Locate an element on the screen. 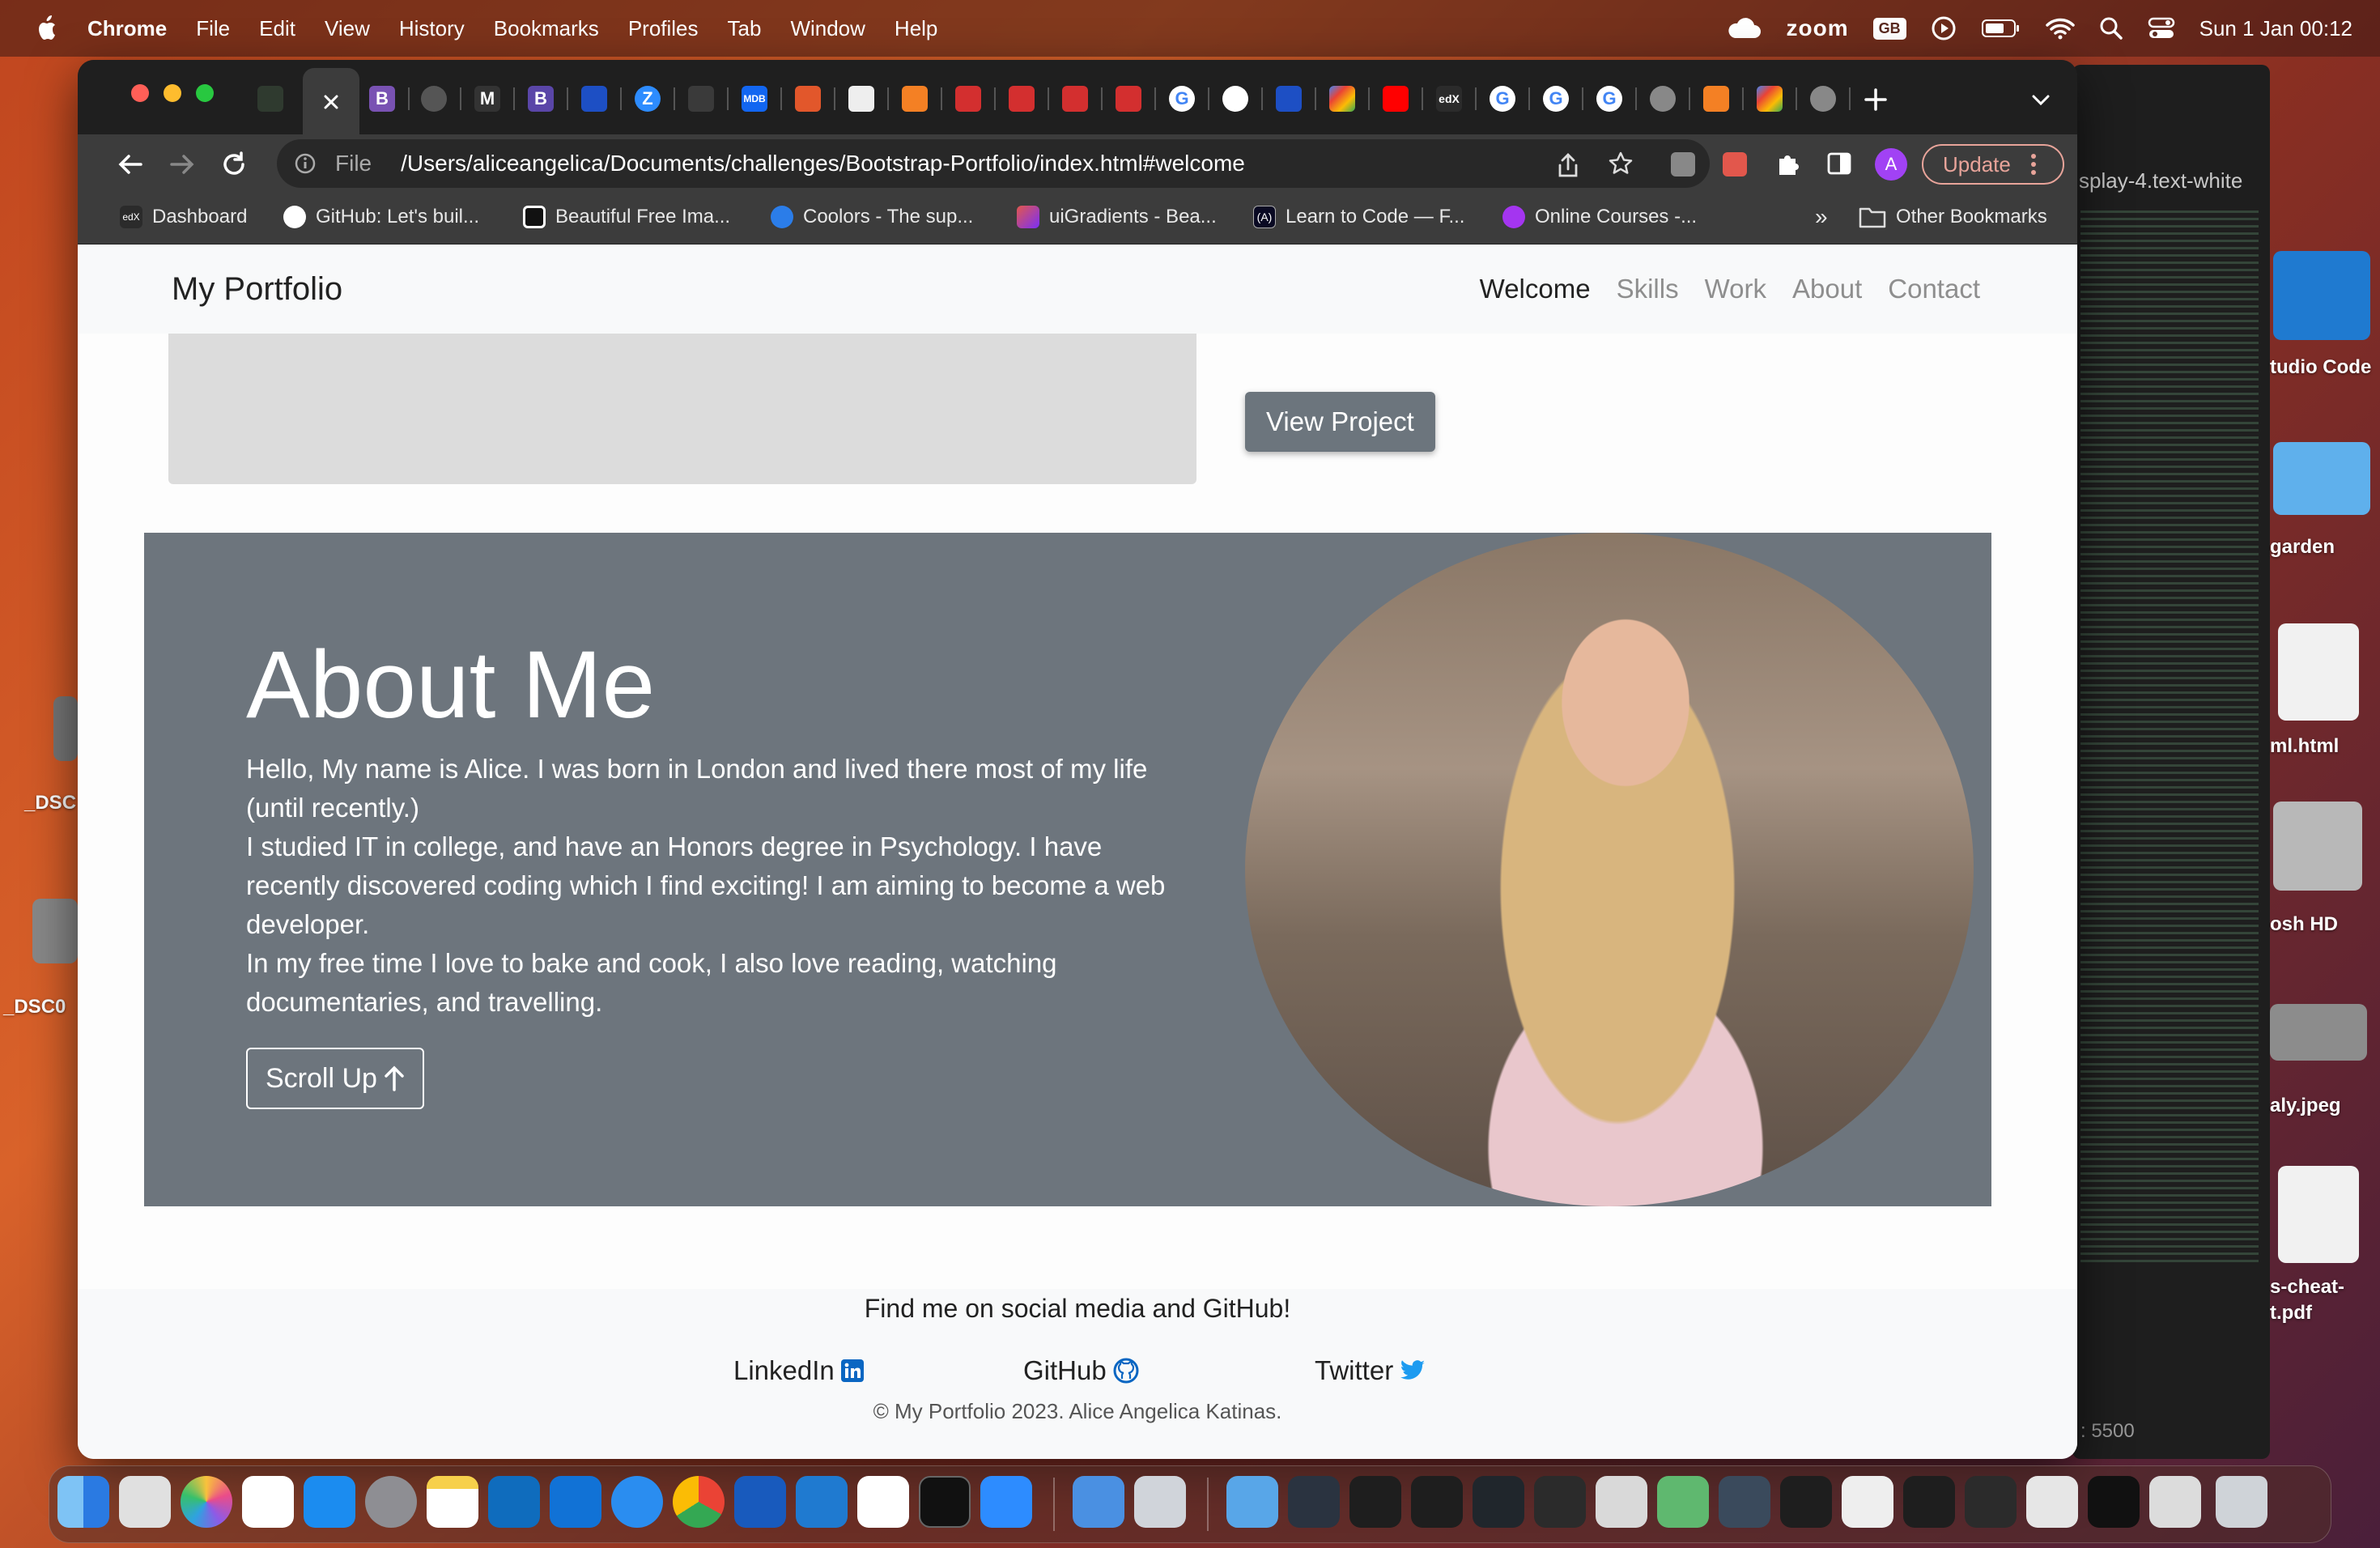 This screenshot has height=1548, width=2380. github-link: GitHub is located at coordinates (1081, 1370).